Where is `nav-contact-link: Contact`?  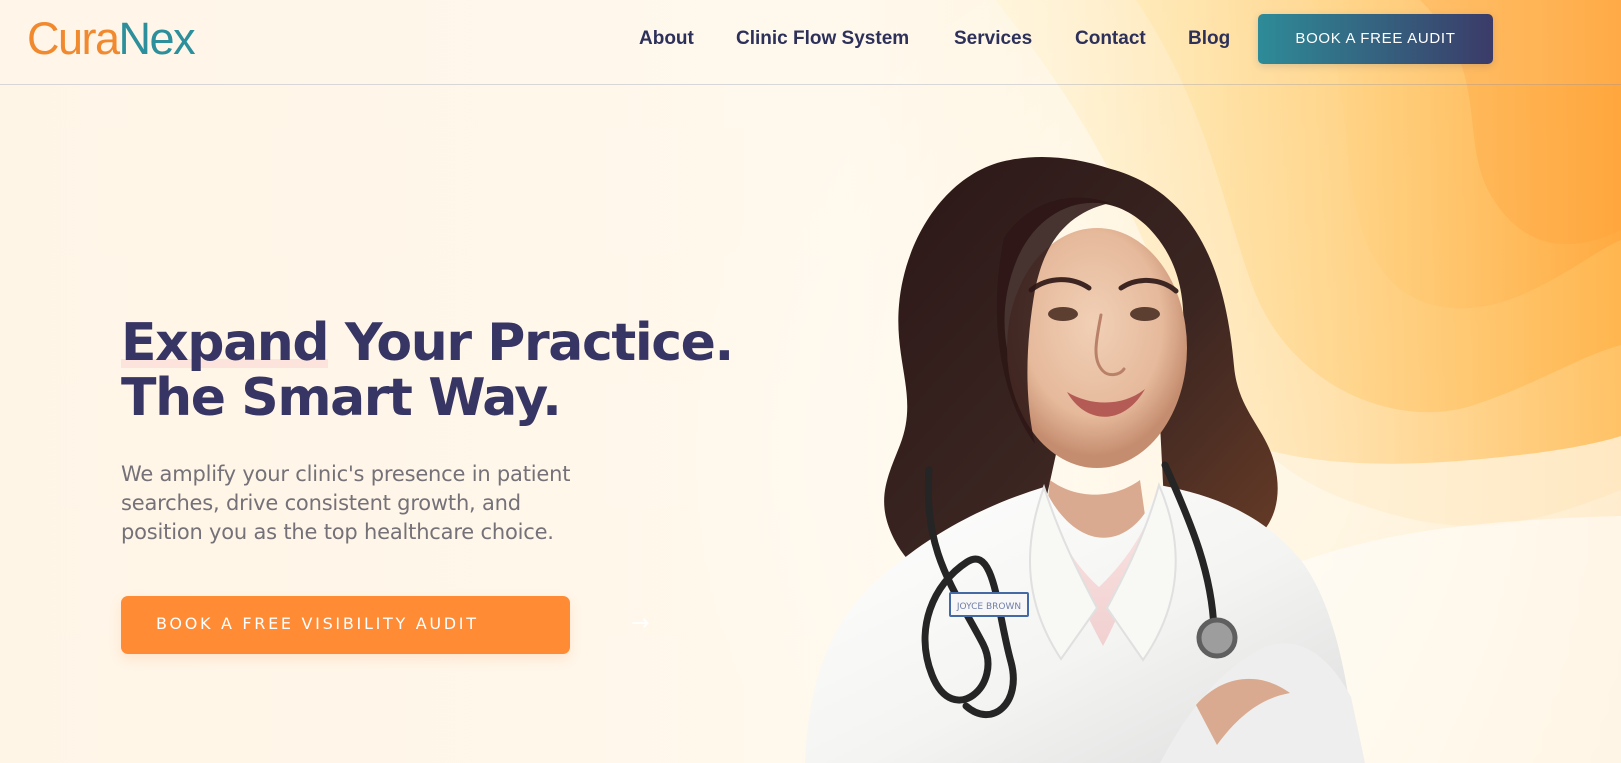 nav-contact-link: Contact is located at coordinates (1110, 39).